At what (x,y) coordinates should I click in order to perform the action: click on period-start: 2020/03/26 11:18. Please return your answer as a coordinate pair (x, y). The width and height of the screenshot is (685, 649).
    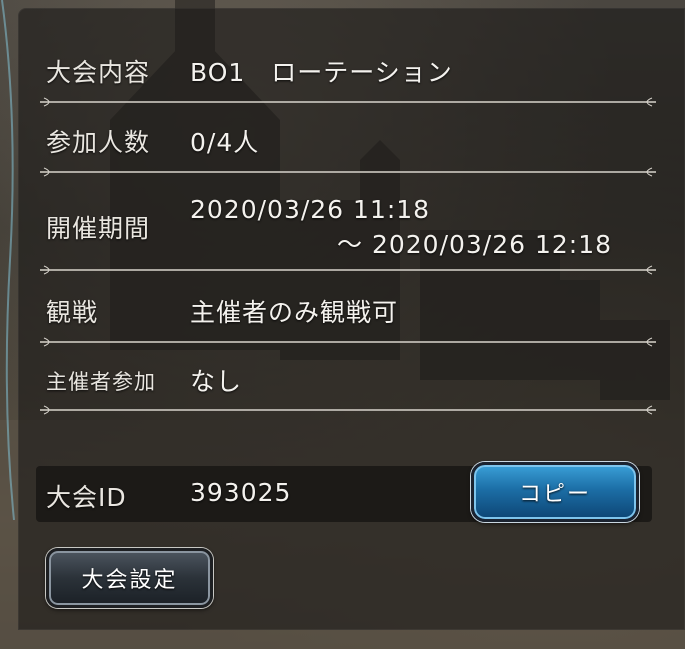
    Looking at the image, I should click on (310, 209).